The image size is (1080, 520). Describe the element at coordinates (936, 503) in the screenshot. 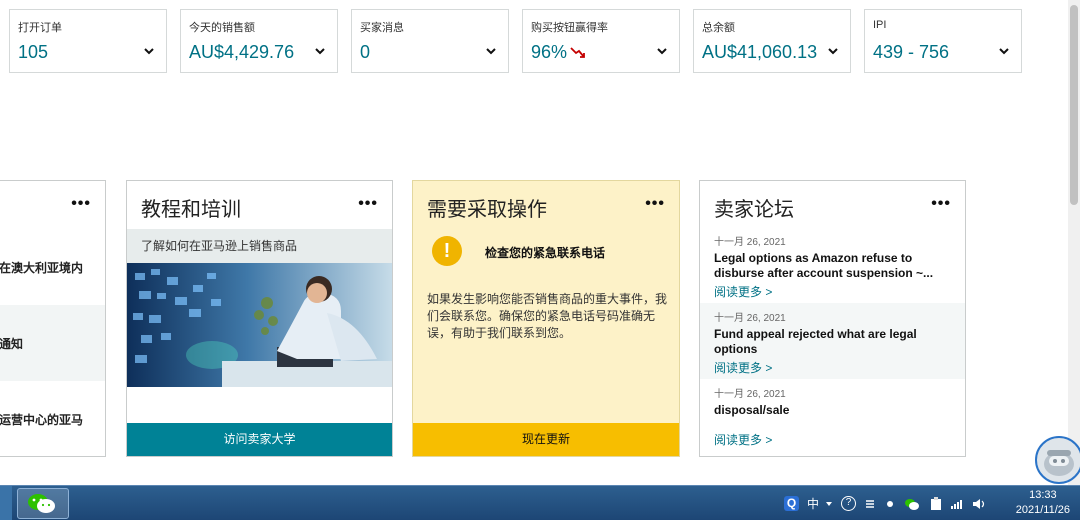

I see `clipboard-icon` at that location.